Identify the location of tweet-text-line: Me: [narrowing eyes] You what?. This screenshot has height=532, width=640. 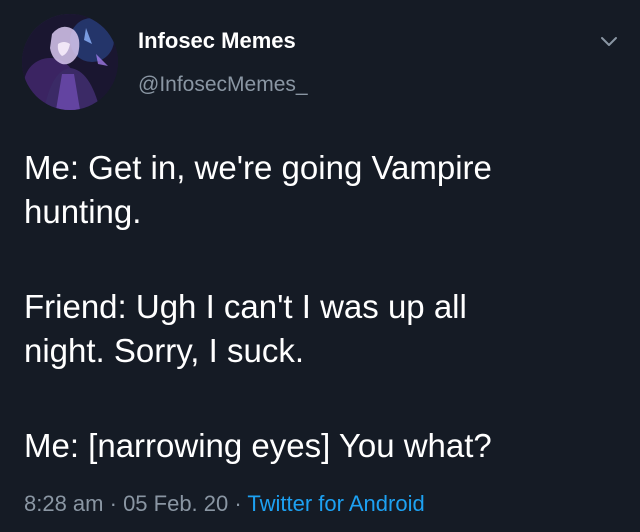
(258, 445).